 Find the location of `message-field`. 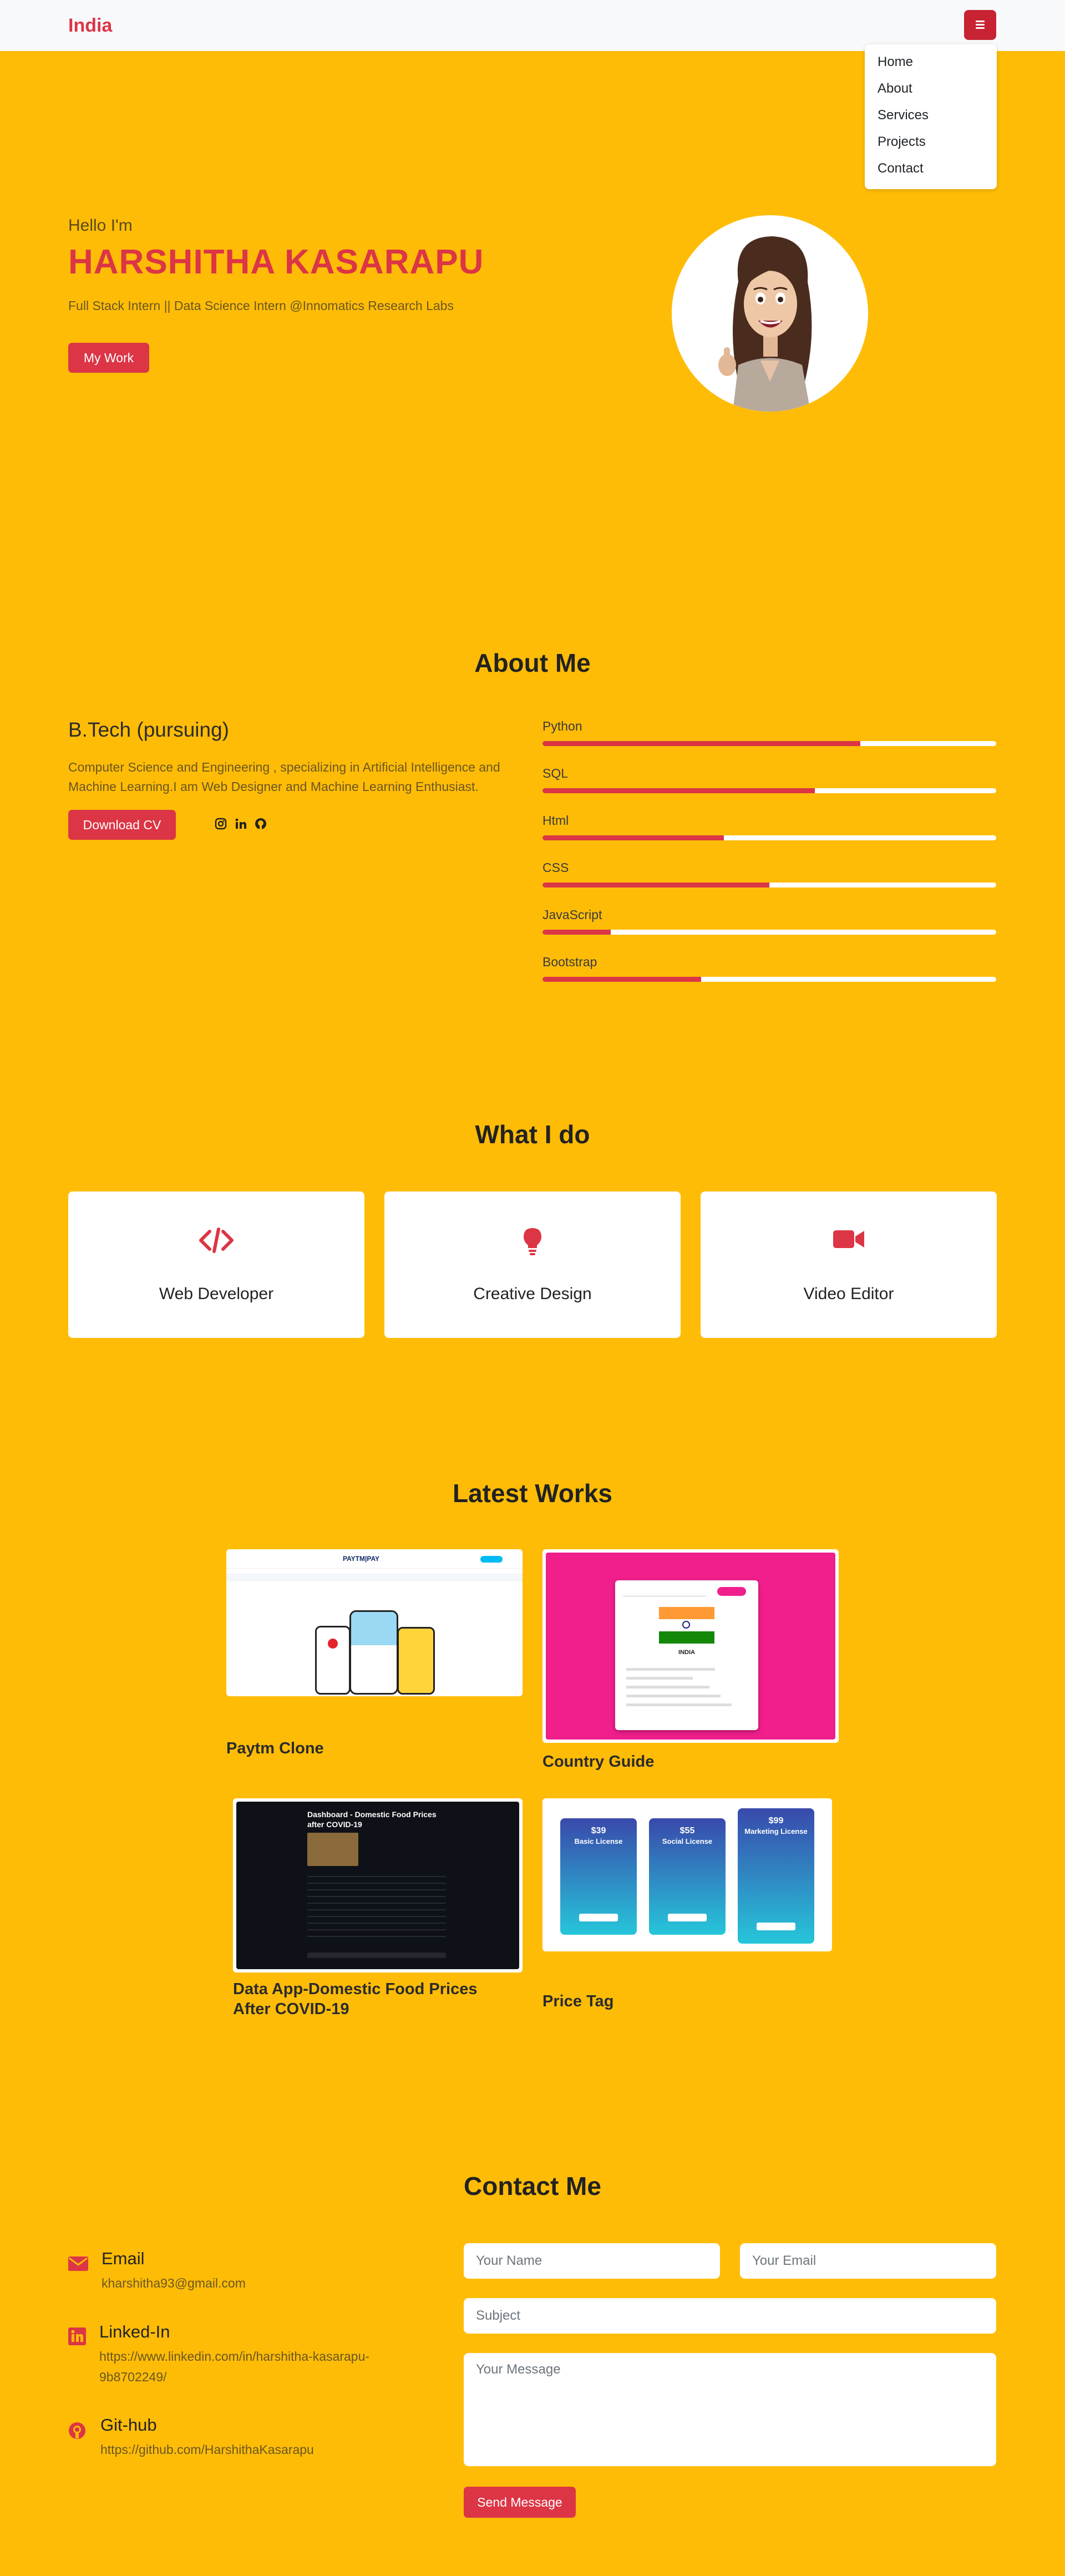

message-field is located at coordinates (730, 2409).